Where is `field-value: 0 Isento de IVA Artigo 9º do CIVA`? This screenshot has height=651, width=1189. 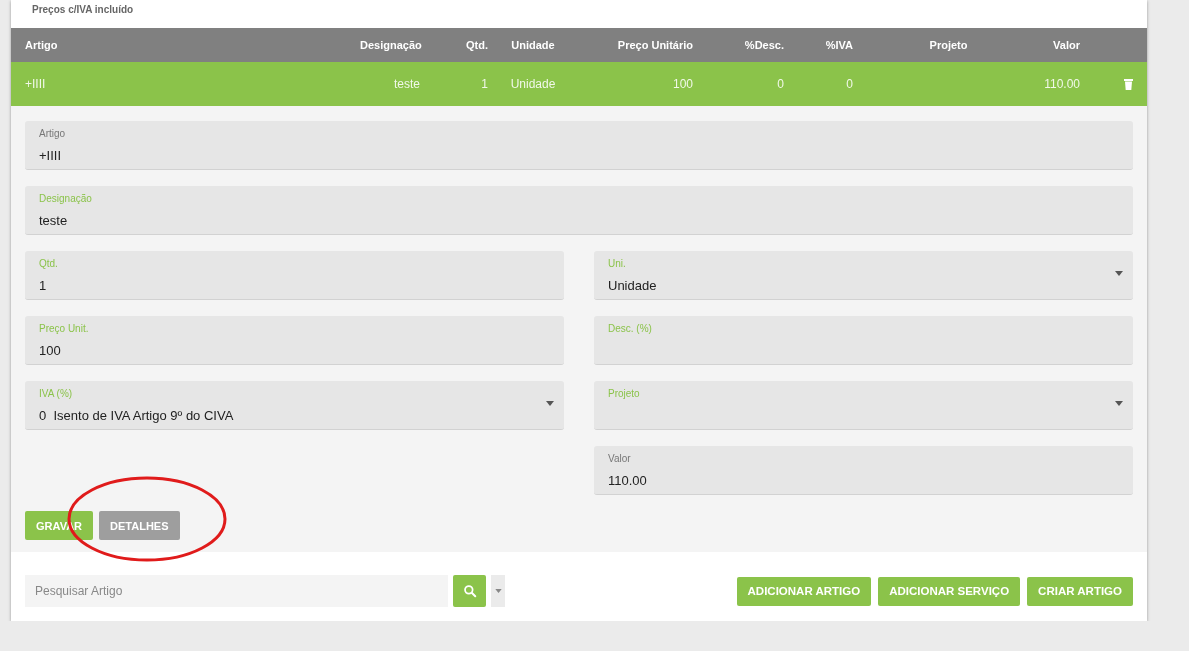 field-value: 0 Isento de IVA Artigo 9º do CIVA is located at coordinates (137, 416).